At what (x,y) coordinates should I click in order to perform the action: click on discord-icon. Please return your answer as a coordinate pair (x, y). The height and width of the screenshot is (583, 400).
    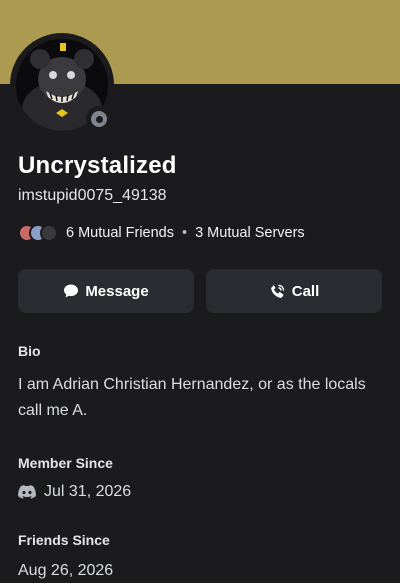
    Looking at the image, I should click on (27, 492).